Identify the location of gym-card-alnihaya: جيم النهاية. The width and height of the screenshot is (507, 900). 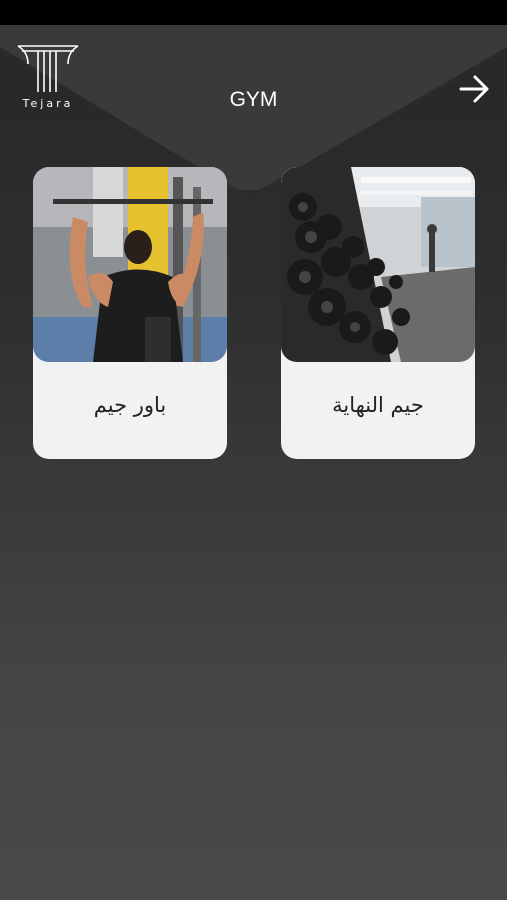
(378, 313).